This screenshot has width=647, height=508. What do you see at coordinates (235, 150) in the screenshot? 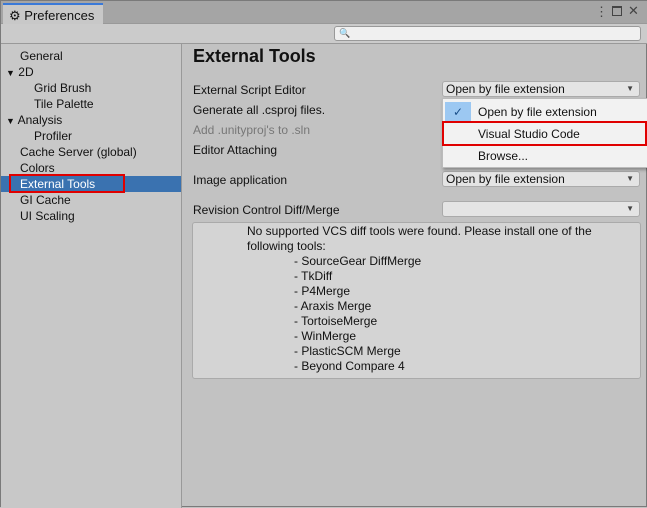
I see `editor-attaching-label: Editor Attaching` at bounding box center [235, 150].